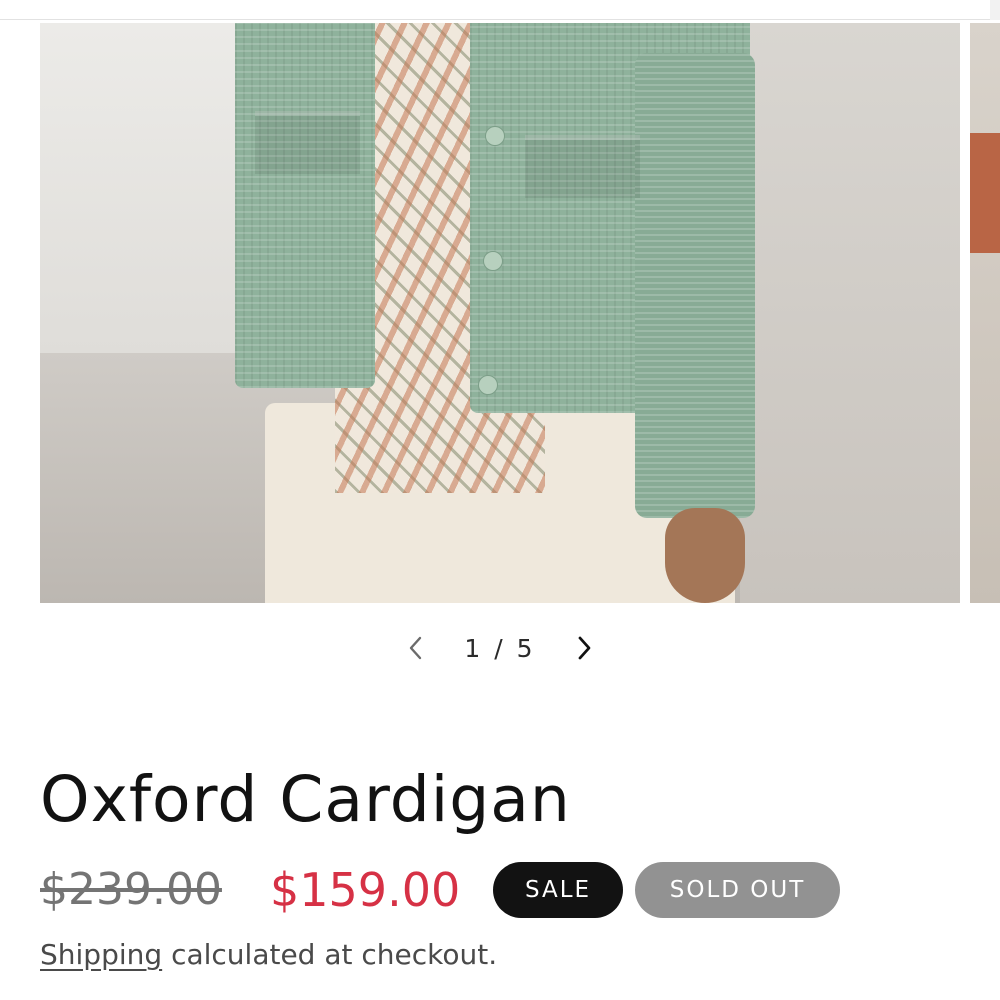 Image resolution: width=1000 pixels, height=1000 pixels. Describe the element at coordinates (737, 890) in the screenshot. I see `sold-out-badge: SOLD OUT` at that location.